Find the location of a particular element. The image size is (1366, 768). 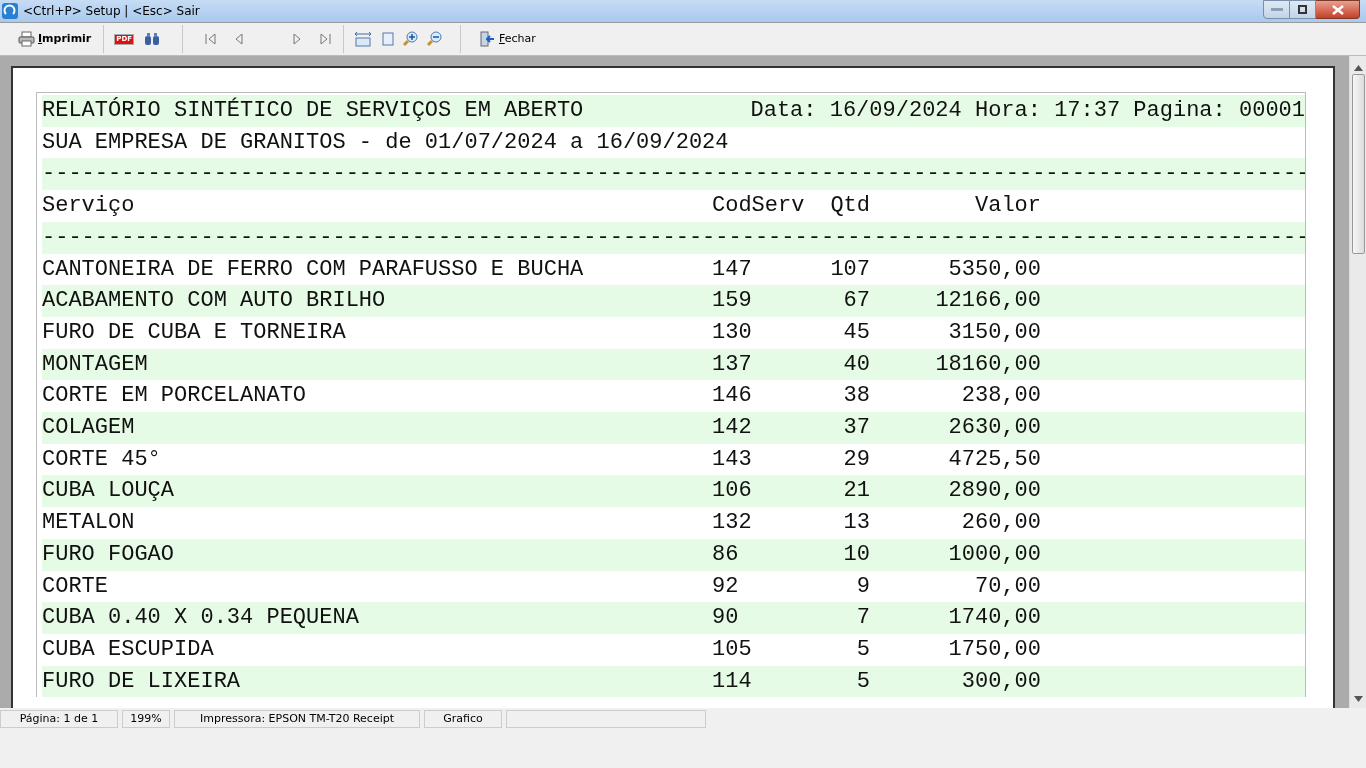

close-button is located at coordinates (1338, 9).